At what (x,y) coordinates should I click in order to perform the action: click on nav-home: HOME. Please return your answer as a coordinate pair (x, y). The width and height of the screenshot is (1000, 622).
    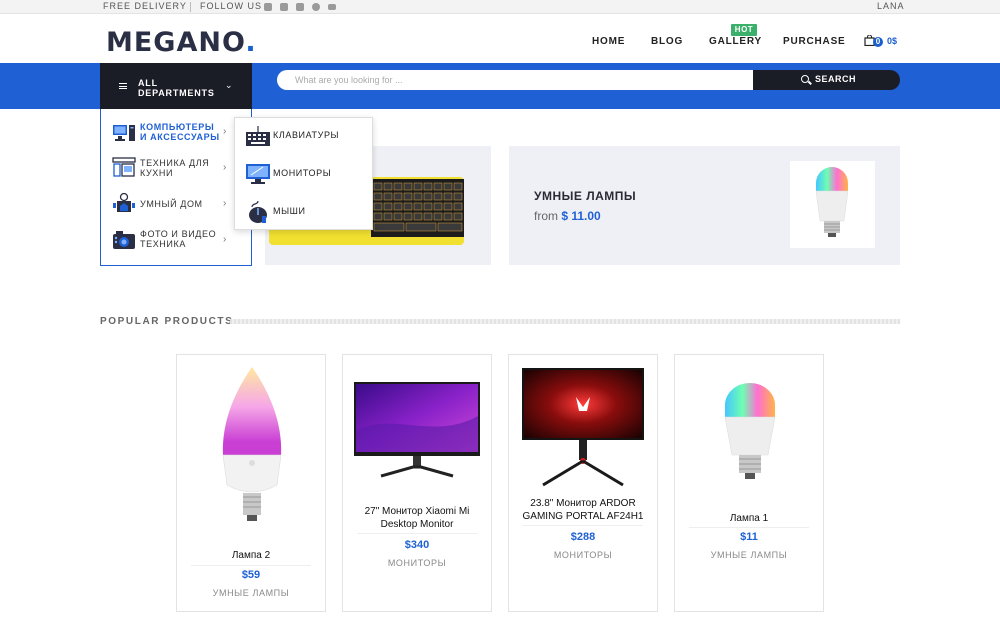
    Looking at the image, I should click on (608, 41).